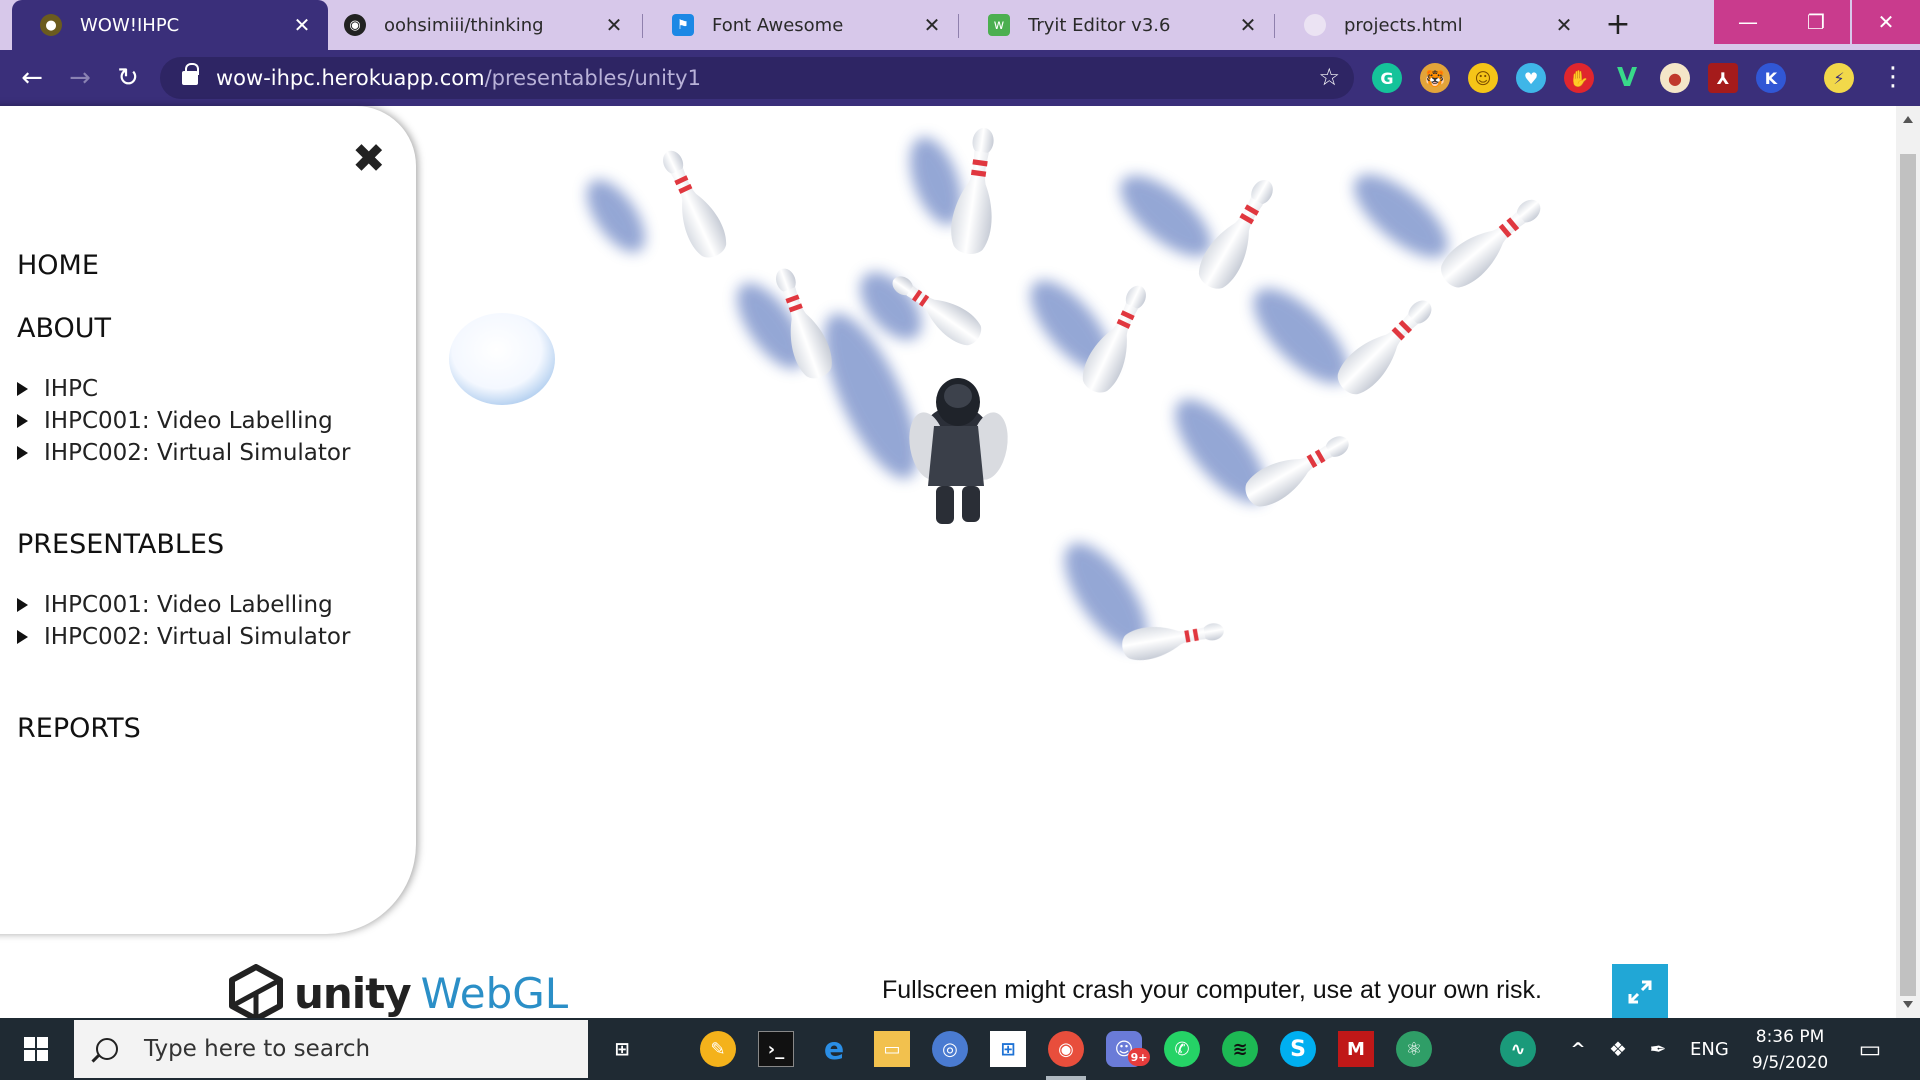 The width and height of the screenshot is (1920, 1080). Describe the element at coordinates (1435, 78) in the screenshot. I see `tiger-extension-icon: 🐯` at that location.